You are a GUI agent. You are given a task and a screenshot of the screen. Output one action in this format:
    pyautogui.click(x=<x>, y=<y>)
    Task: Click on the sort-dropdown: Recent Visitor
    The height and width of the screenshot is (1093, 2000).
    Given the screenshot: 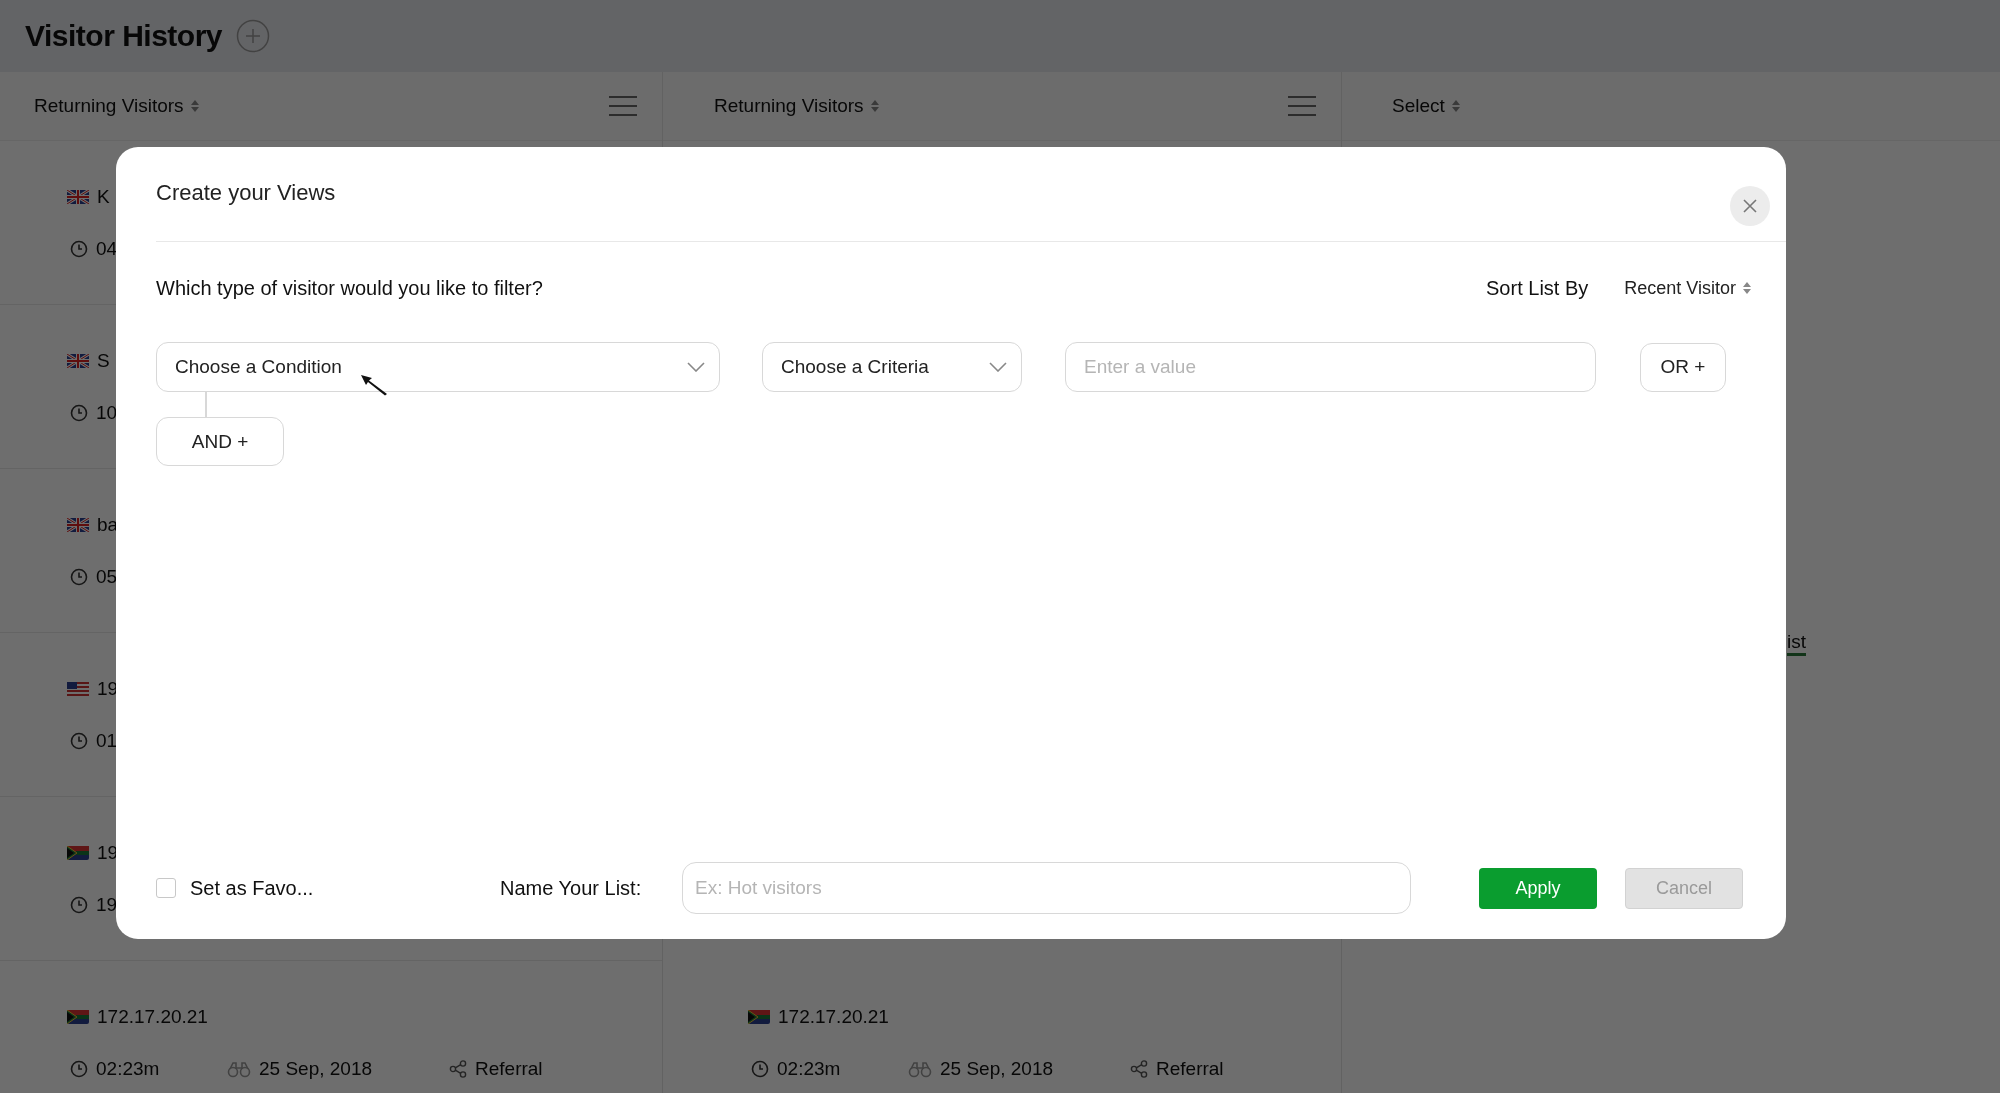 What is the action you would take?
    pyautogui.click(x=1688, y=288)
    